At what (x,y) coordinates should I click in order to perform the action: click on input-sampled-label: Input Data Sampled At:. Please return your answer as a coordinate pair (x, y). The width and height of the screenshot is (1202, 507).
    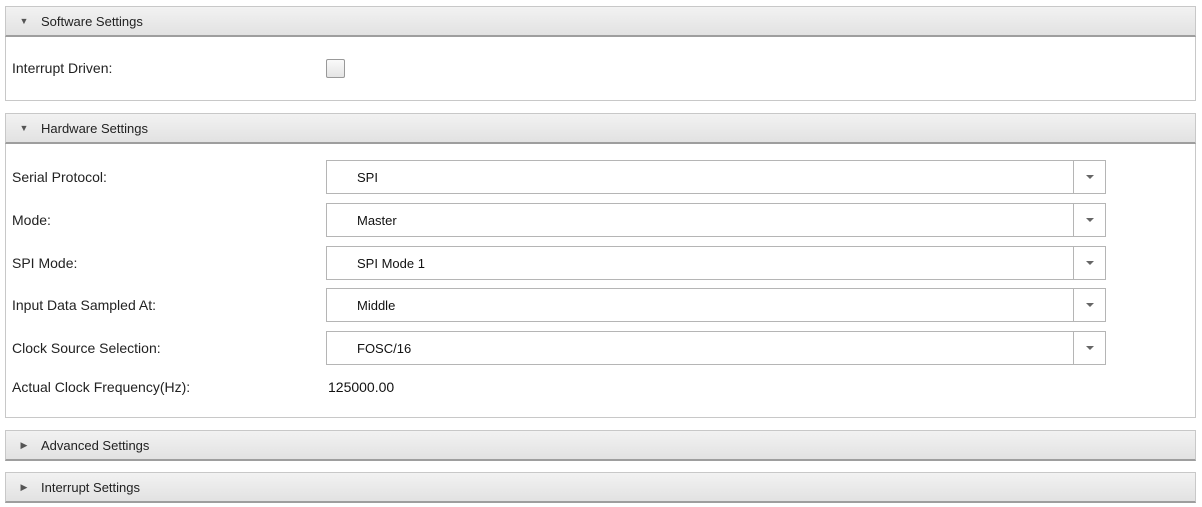
    Looking at the image, I should click on (84, 305).